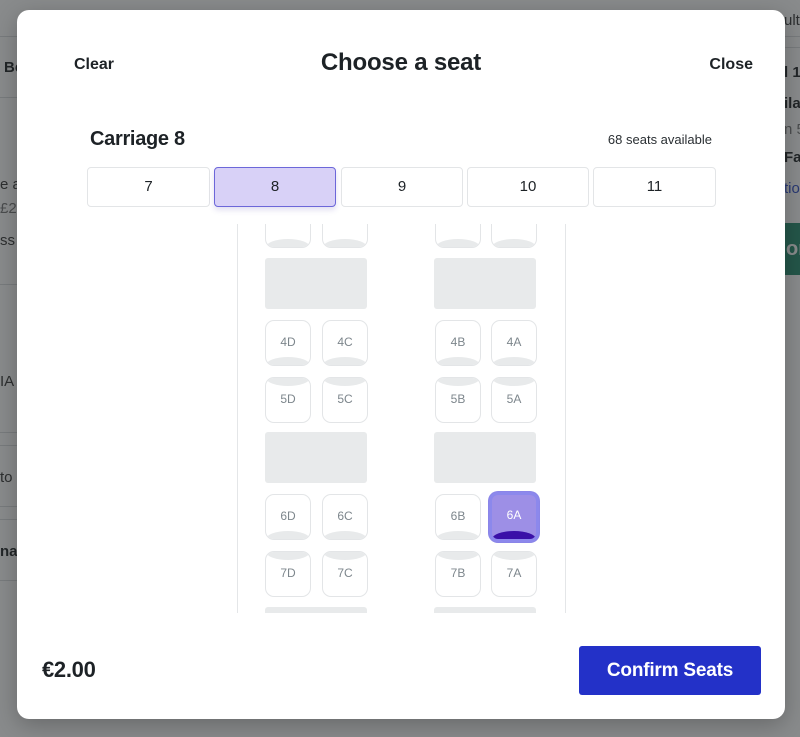  I want to click on seats-available-count: 68 seats available, so click(659, 139).